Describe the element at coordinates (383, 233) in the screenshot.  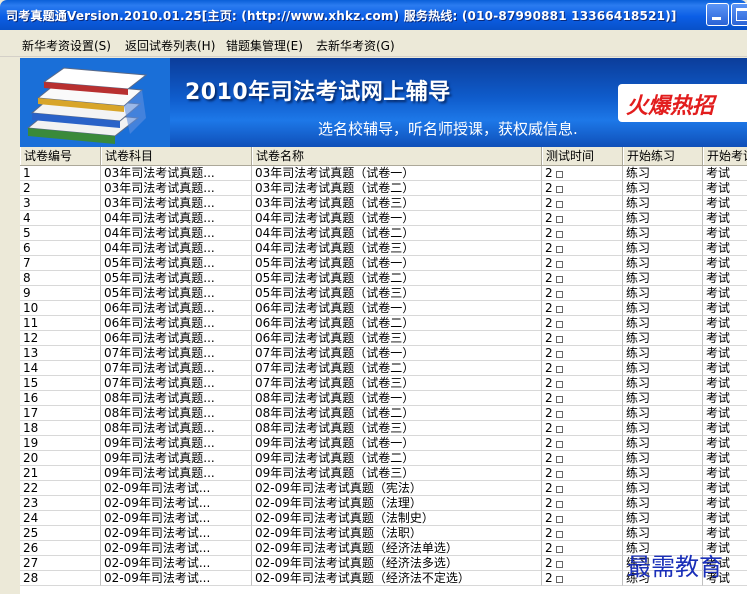
I see `table-row: 5 04年司法考试真题... 04年司法考试真题（试卷二） 2 练习 考试` at that location.